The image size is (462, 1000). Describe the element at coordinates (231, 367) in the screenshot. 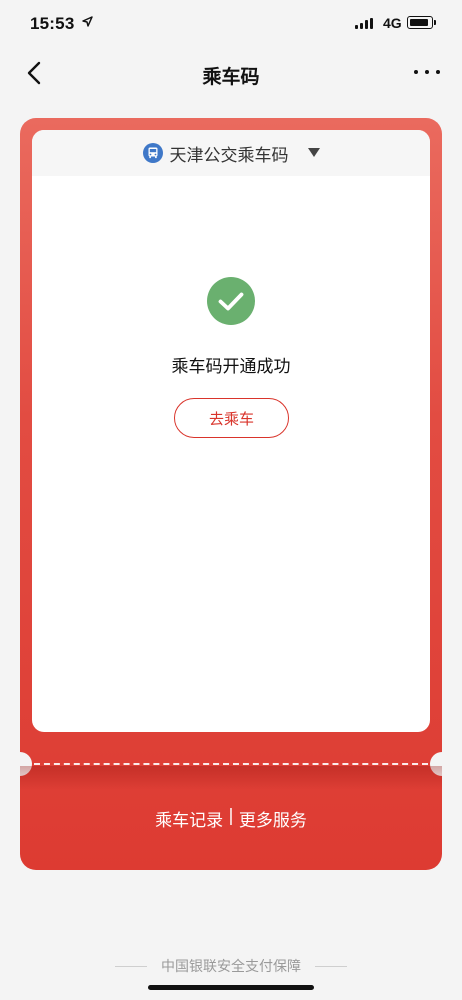

I see `success-message: 乘车码开通成功` at that location.